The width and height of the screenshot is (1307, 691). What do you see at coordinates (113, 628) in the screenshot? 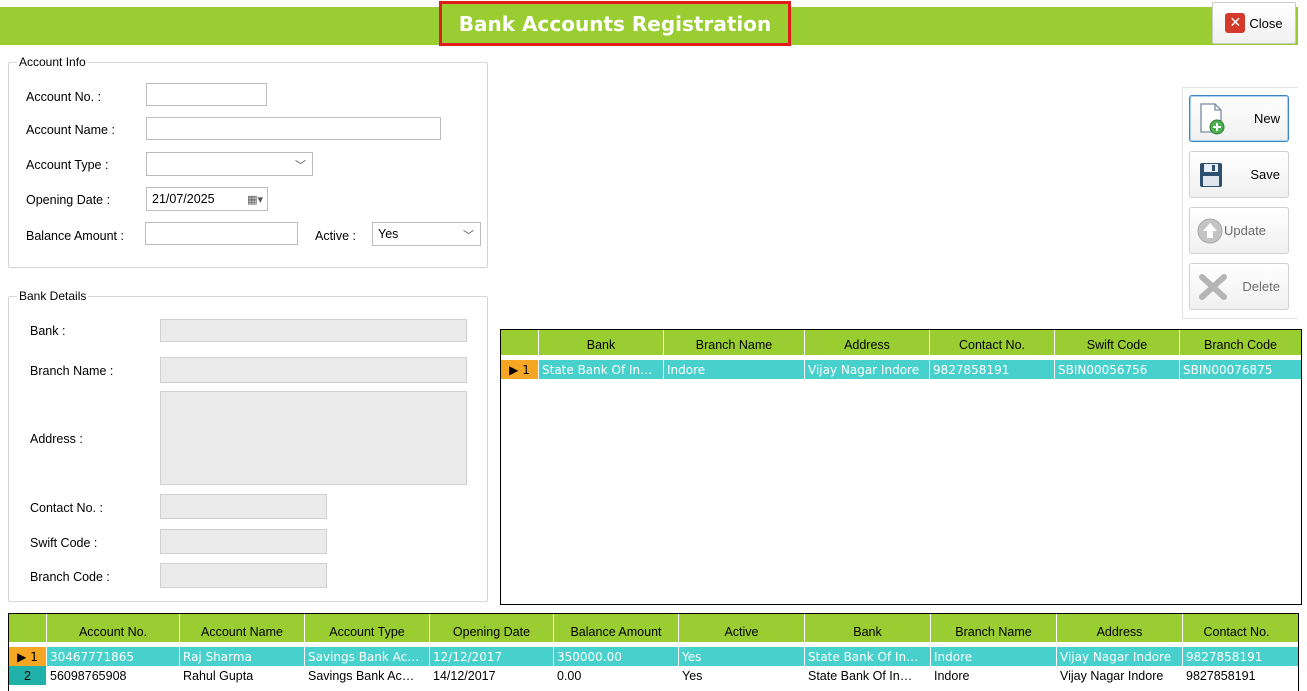
I see `accounts-grid-col-header: Account No.` at bounding box center [113, 628].